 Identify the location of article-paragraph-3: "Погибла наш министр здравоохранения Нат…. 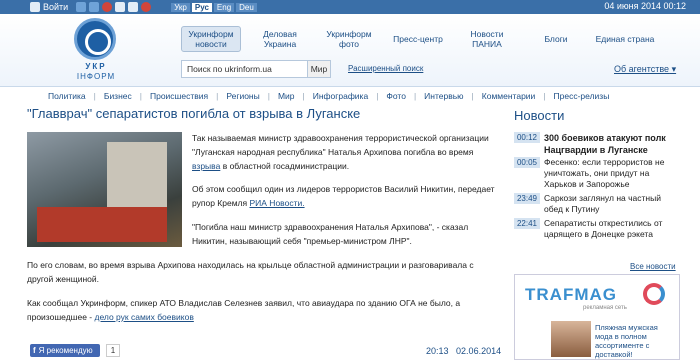
(330, 234).